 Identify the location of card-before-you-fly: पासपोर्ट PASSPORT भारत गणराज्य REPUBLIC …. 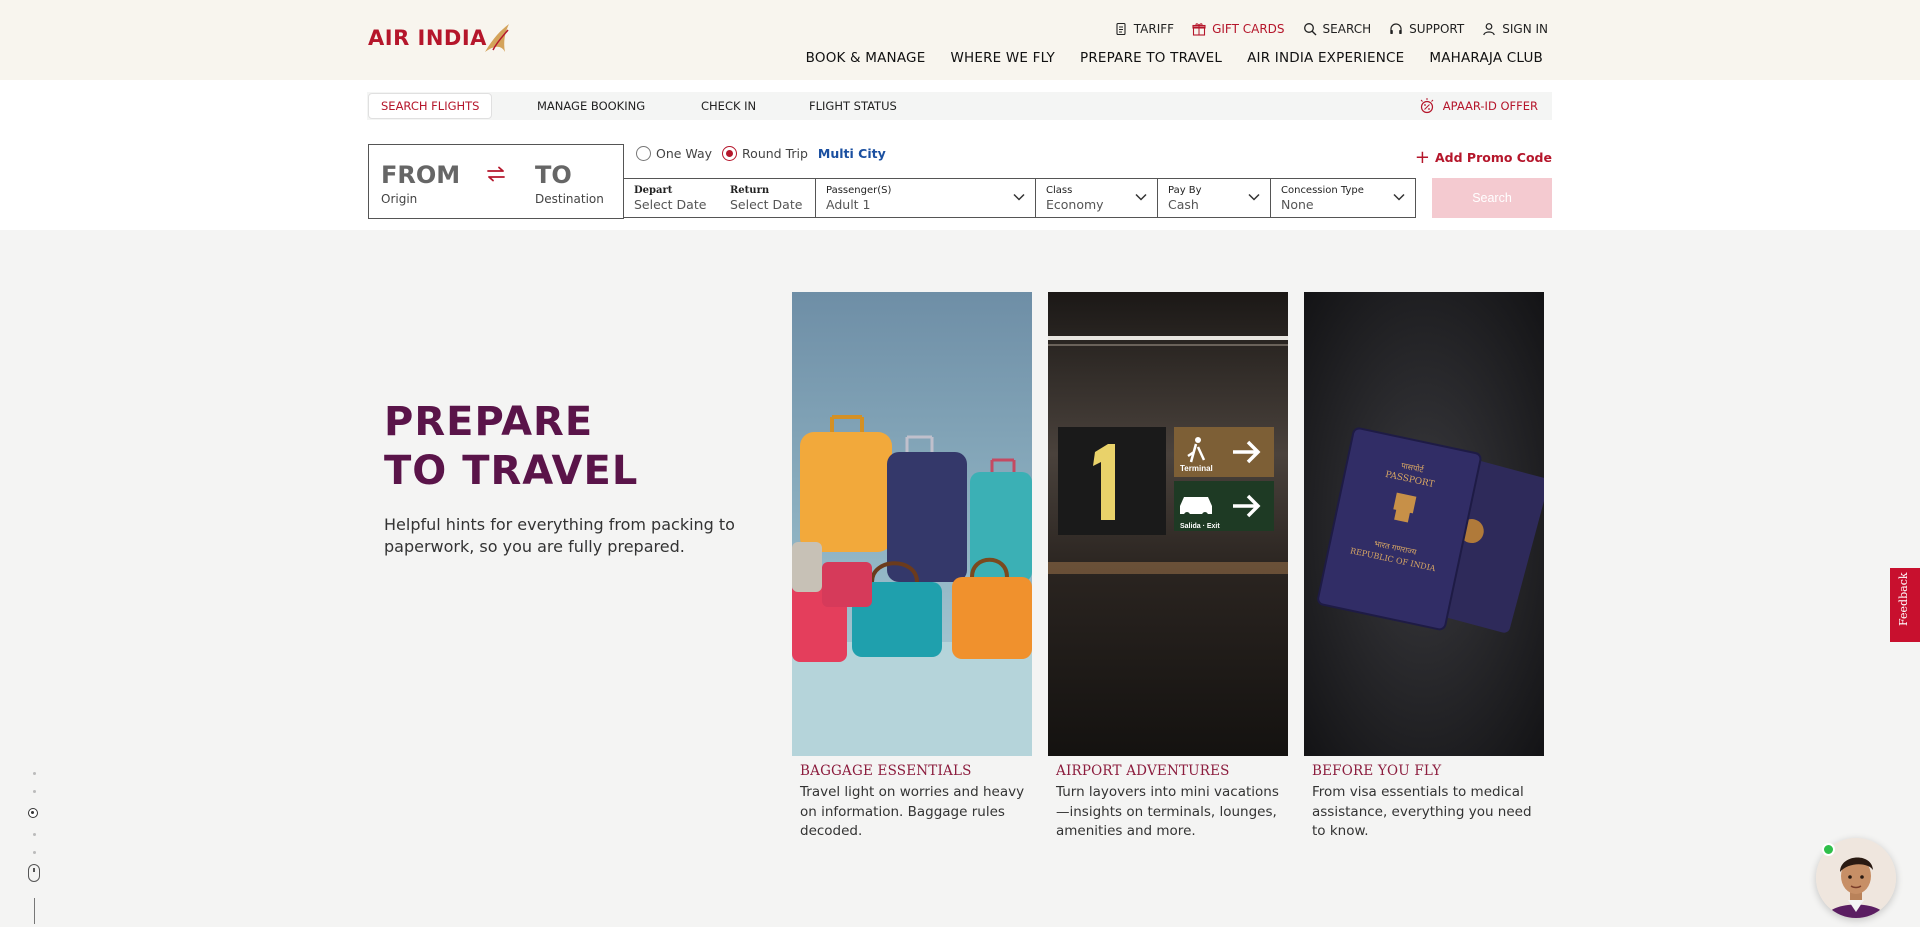
(1424, 567).